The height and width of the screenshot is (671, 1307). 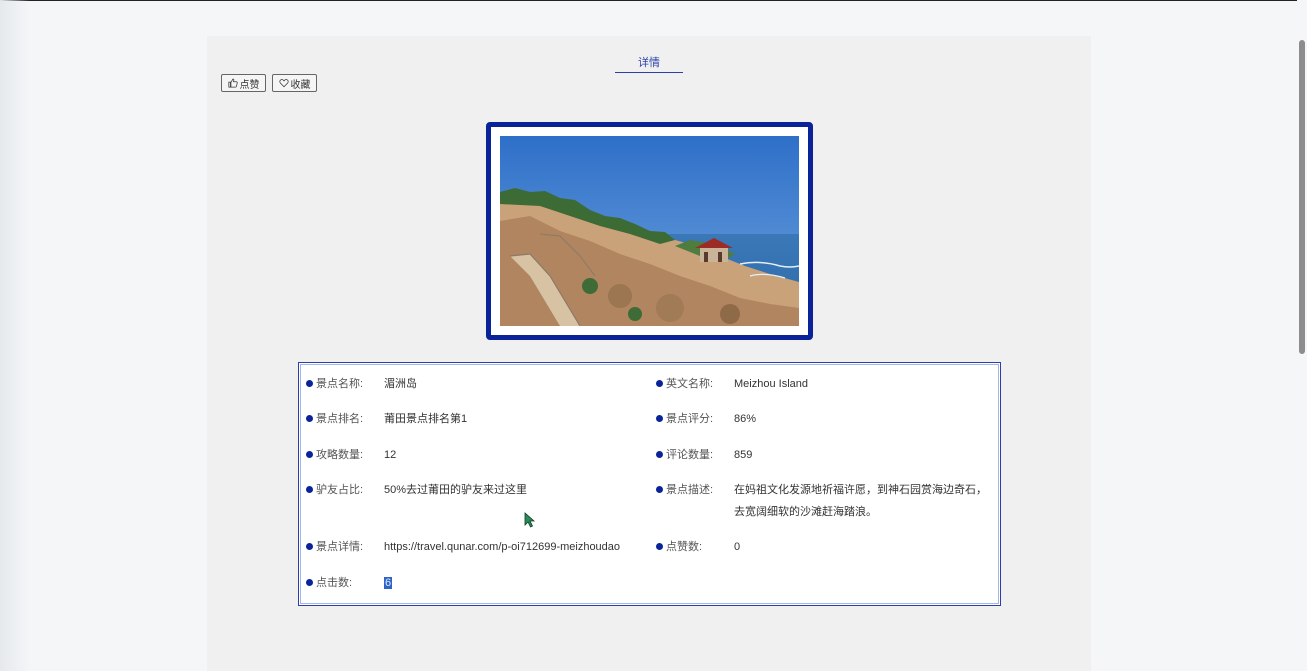 I want to click on detail-label: 景点评分:, so click(x=690, y=419).